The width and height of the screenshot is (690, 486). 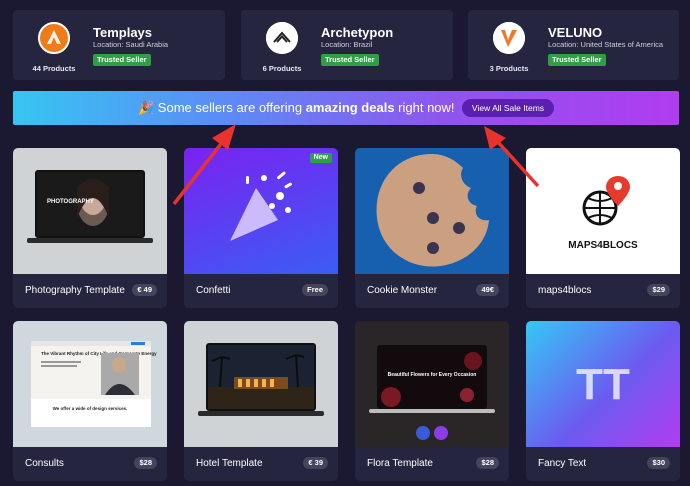 I want to click on figma-badge-icon, so click(x=423, y=433).